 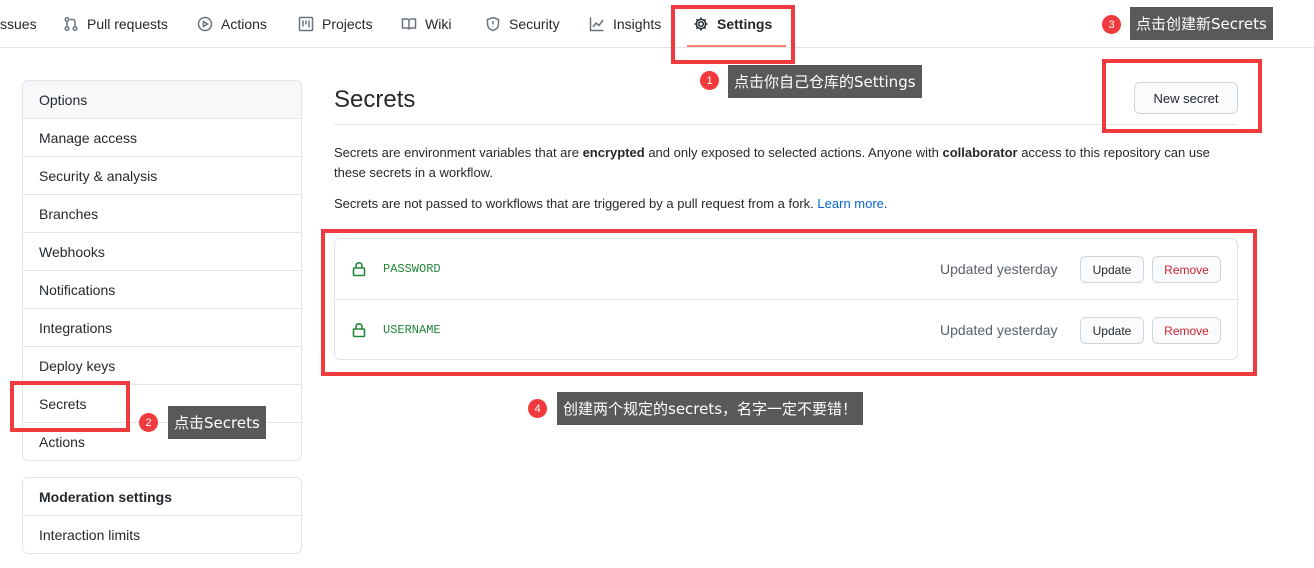 I want to click on annotation-callout-2: 点击Secrets, so click(x=217, y=422).